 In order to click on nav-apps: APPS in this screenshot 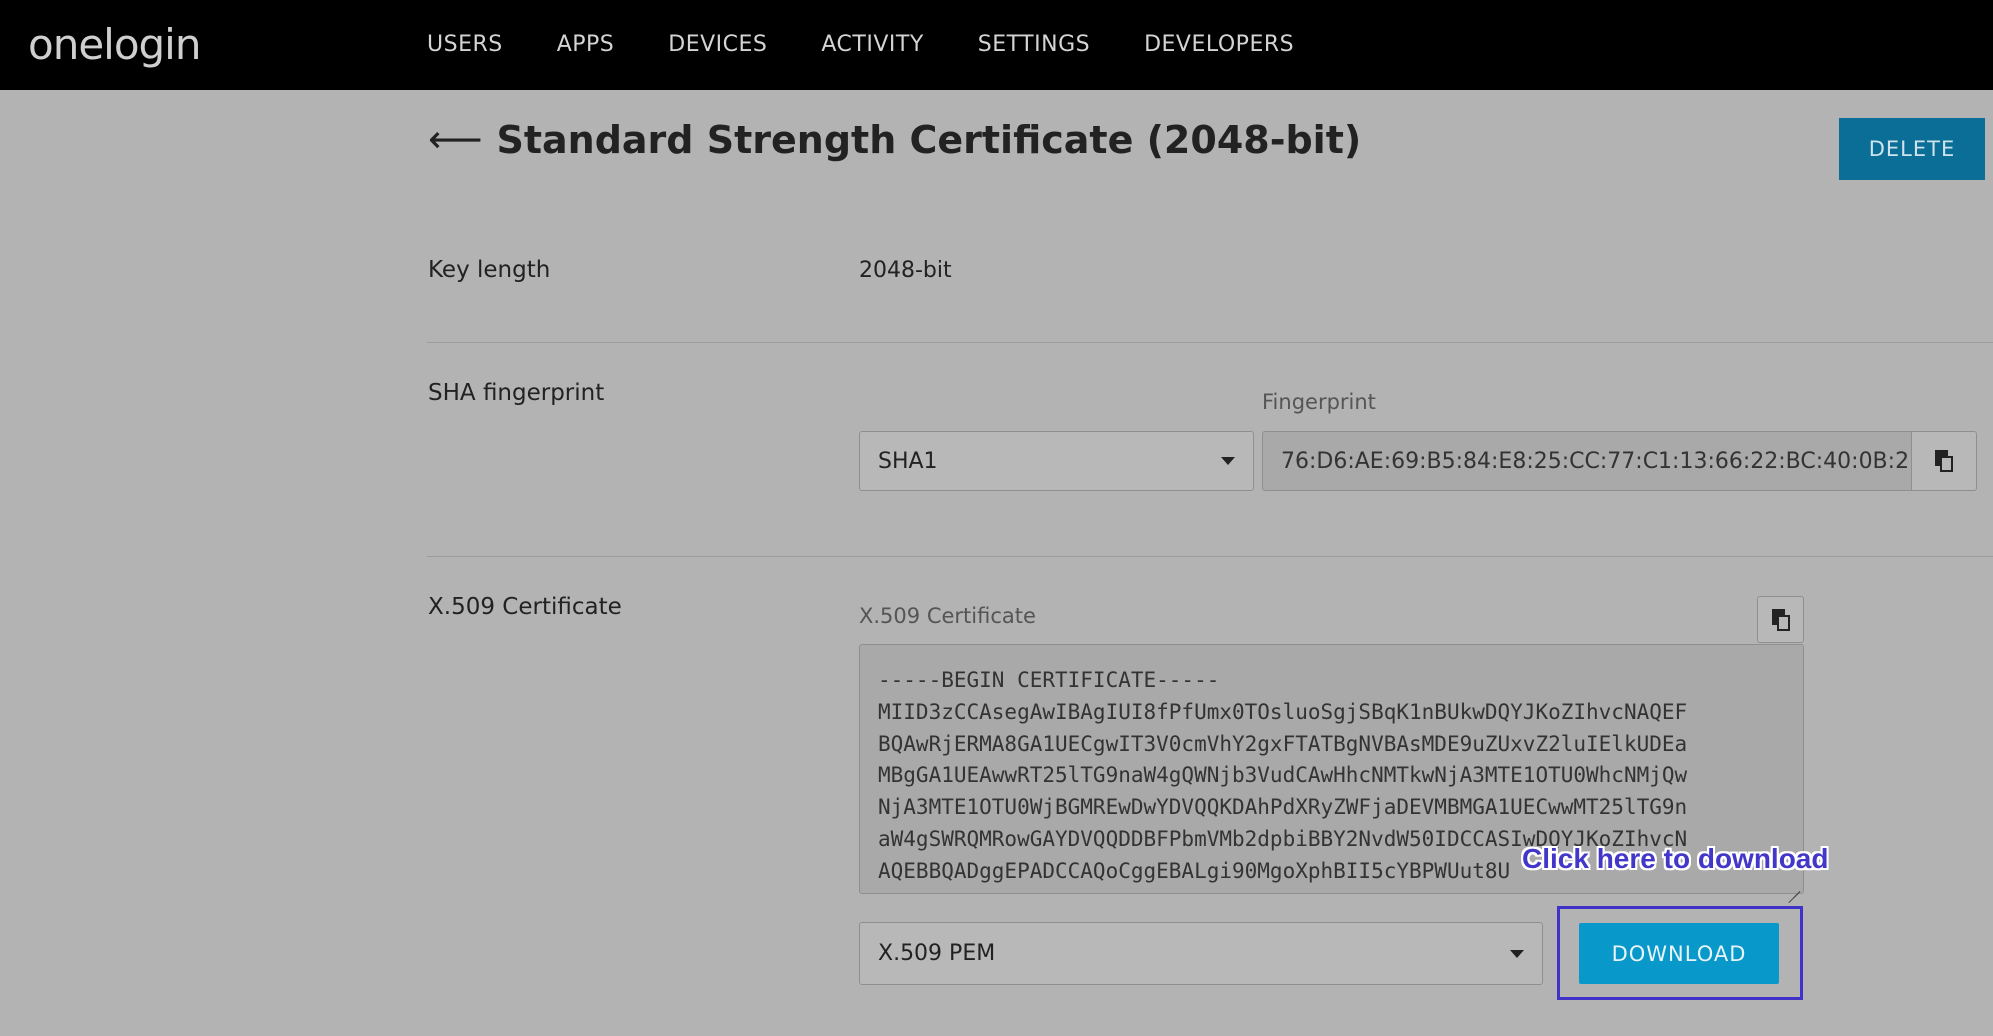, I will do `click(586, 44)`.